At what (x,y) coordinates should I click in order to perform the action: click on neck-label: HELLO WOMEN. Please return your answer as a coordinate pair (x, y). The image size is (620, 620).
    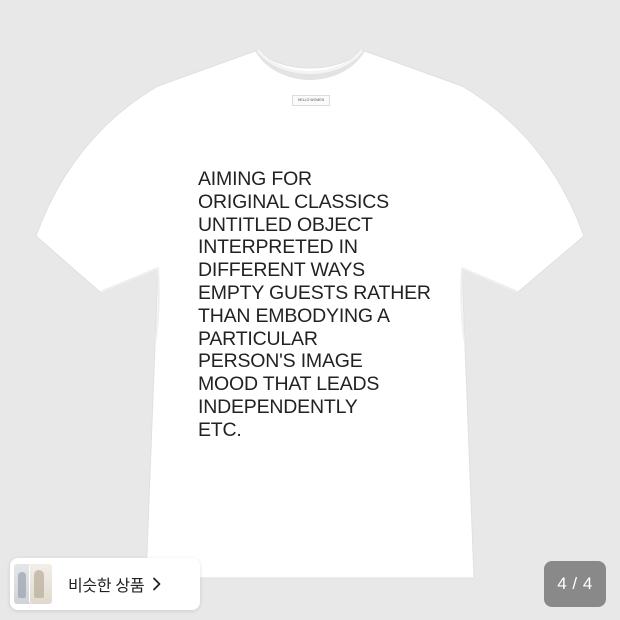
    Looking at the image, I should click on (311, 100).